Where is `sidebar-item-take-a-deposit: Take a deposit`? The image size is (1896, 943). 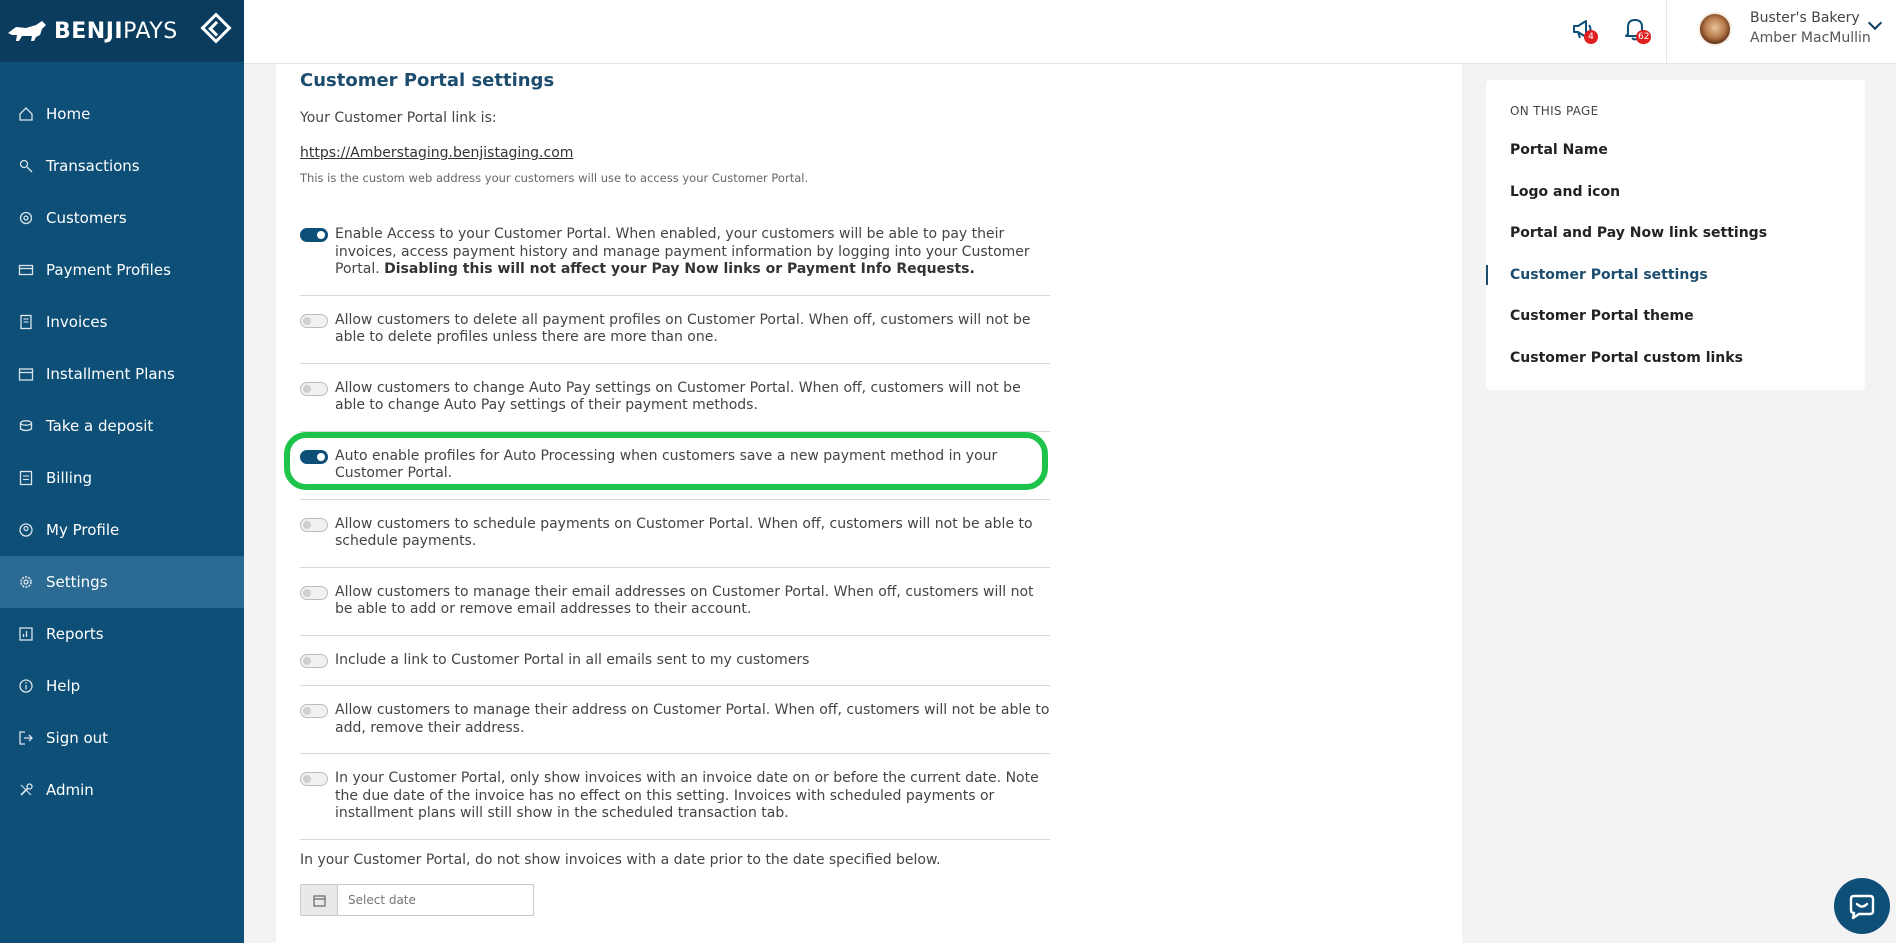 sidebar-item-take-a-deposit: Take a deposit is located at coordinates (122, 426).